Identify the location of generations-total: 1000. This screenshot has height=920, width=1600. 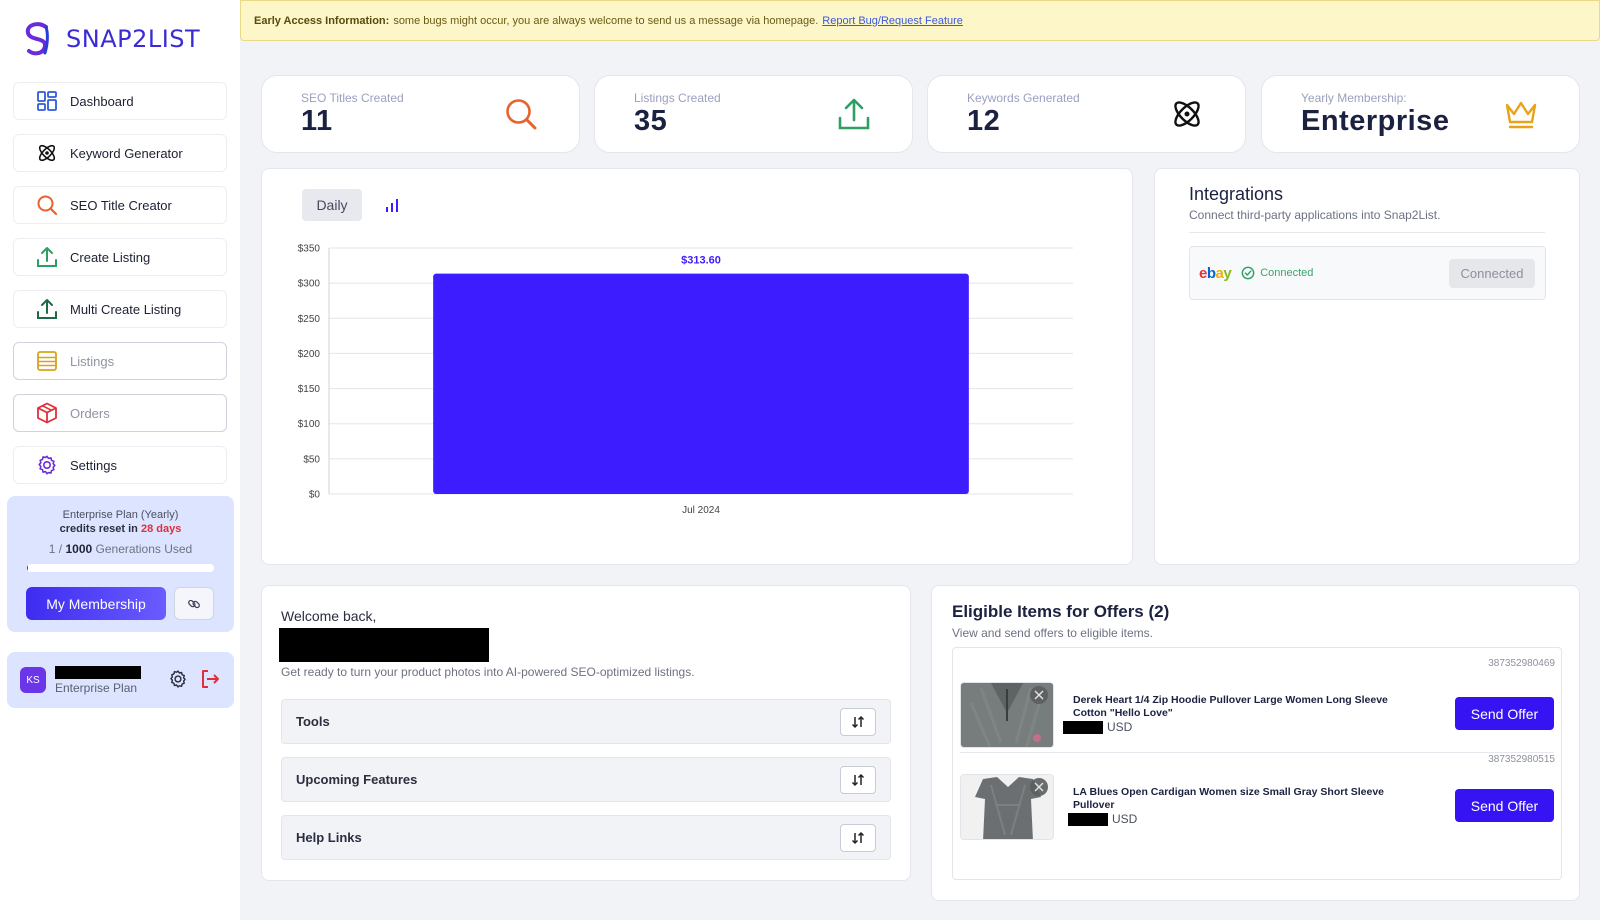
(79, 549).